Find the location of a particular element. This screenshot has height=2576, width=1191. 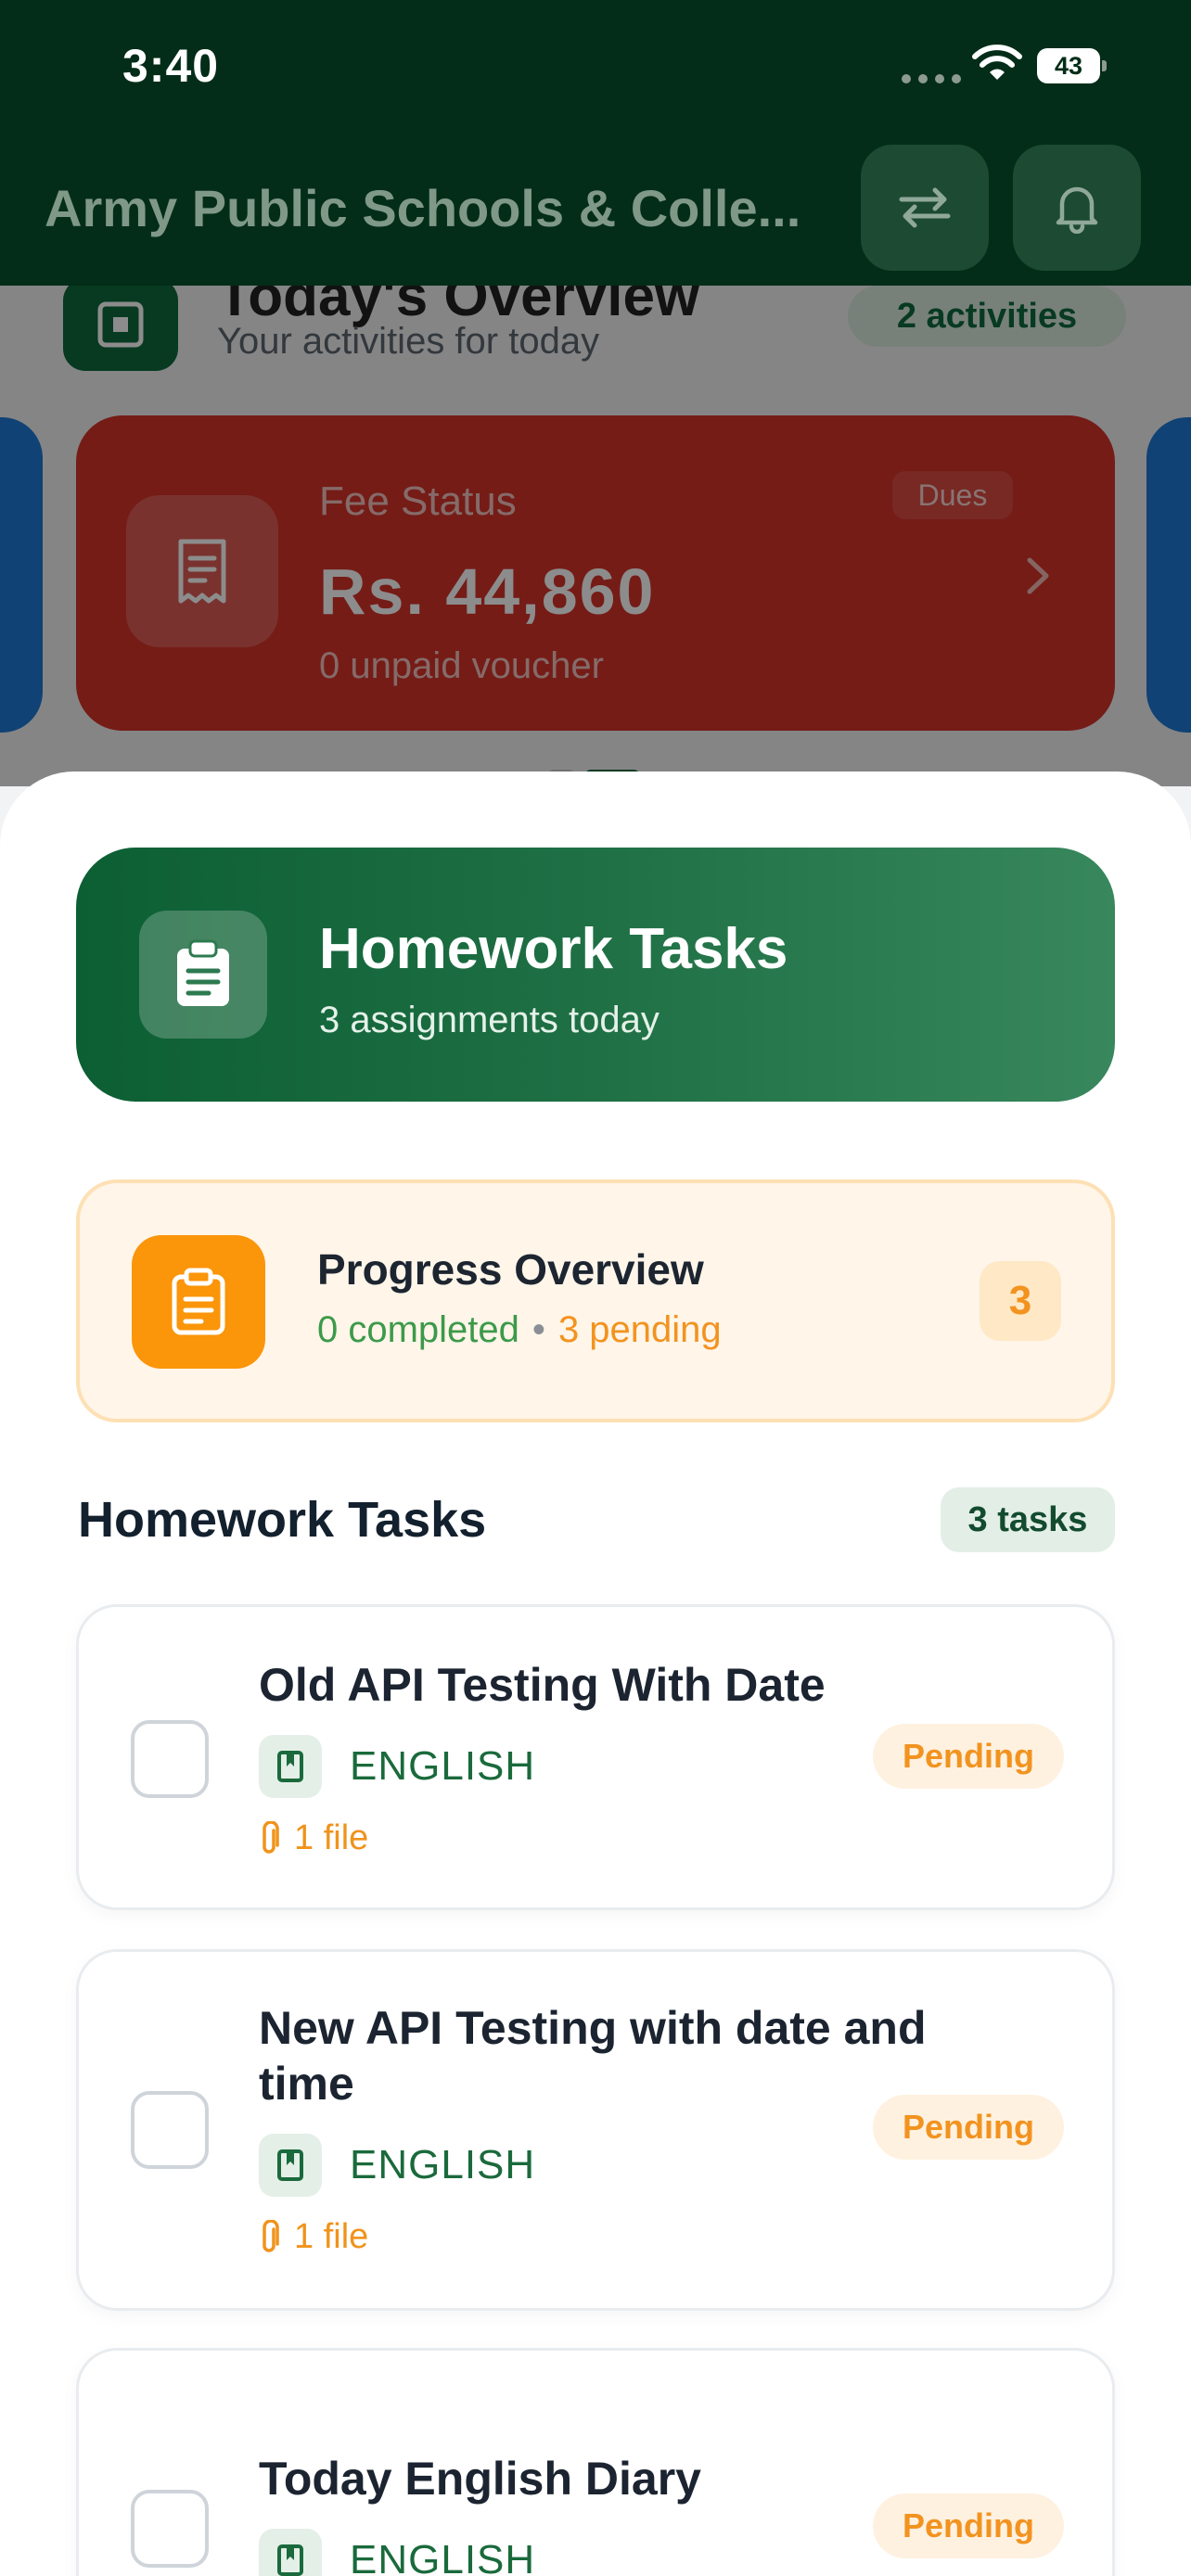

homework-banner: Homework Tasks 3 assignments today is located at coordinates (595, 975).